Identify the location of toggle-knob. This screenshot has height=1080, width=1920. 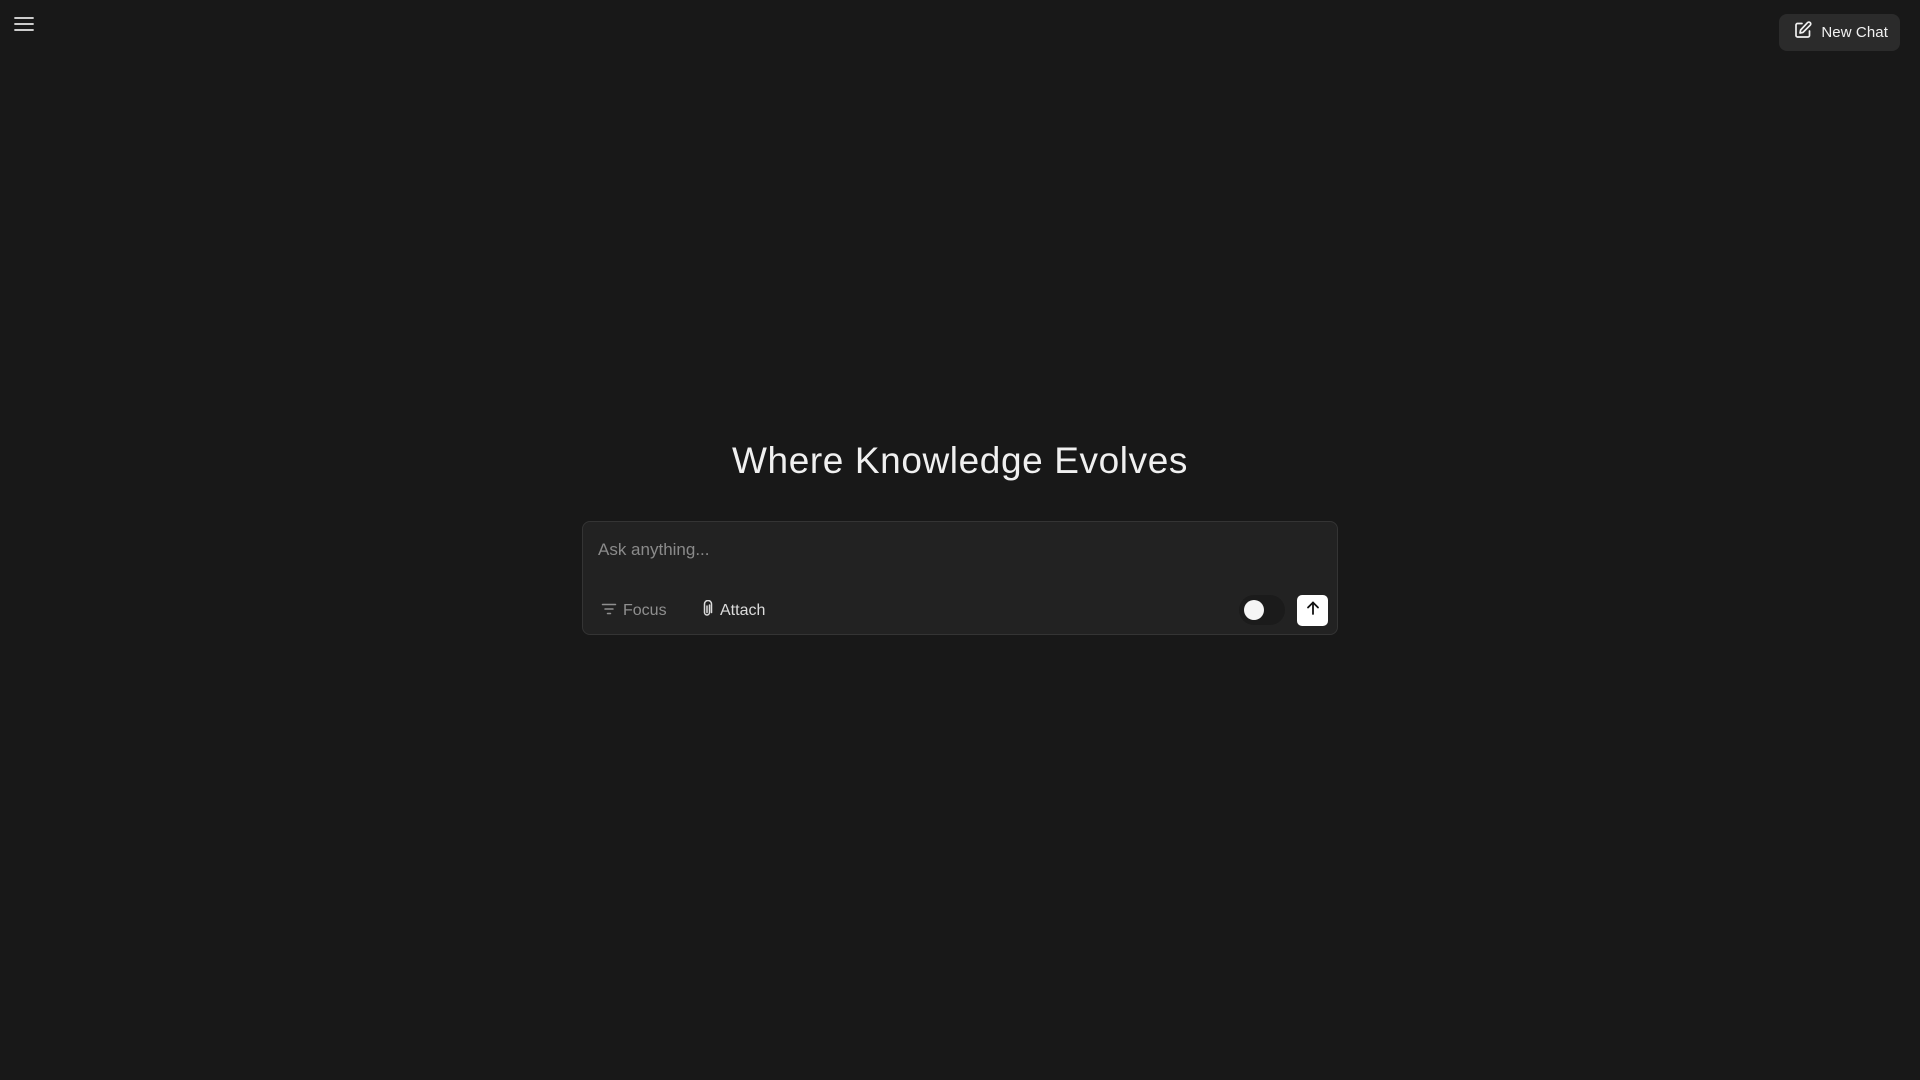
(1254, 610).